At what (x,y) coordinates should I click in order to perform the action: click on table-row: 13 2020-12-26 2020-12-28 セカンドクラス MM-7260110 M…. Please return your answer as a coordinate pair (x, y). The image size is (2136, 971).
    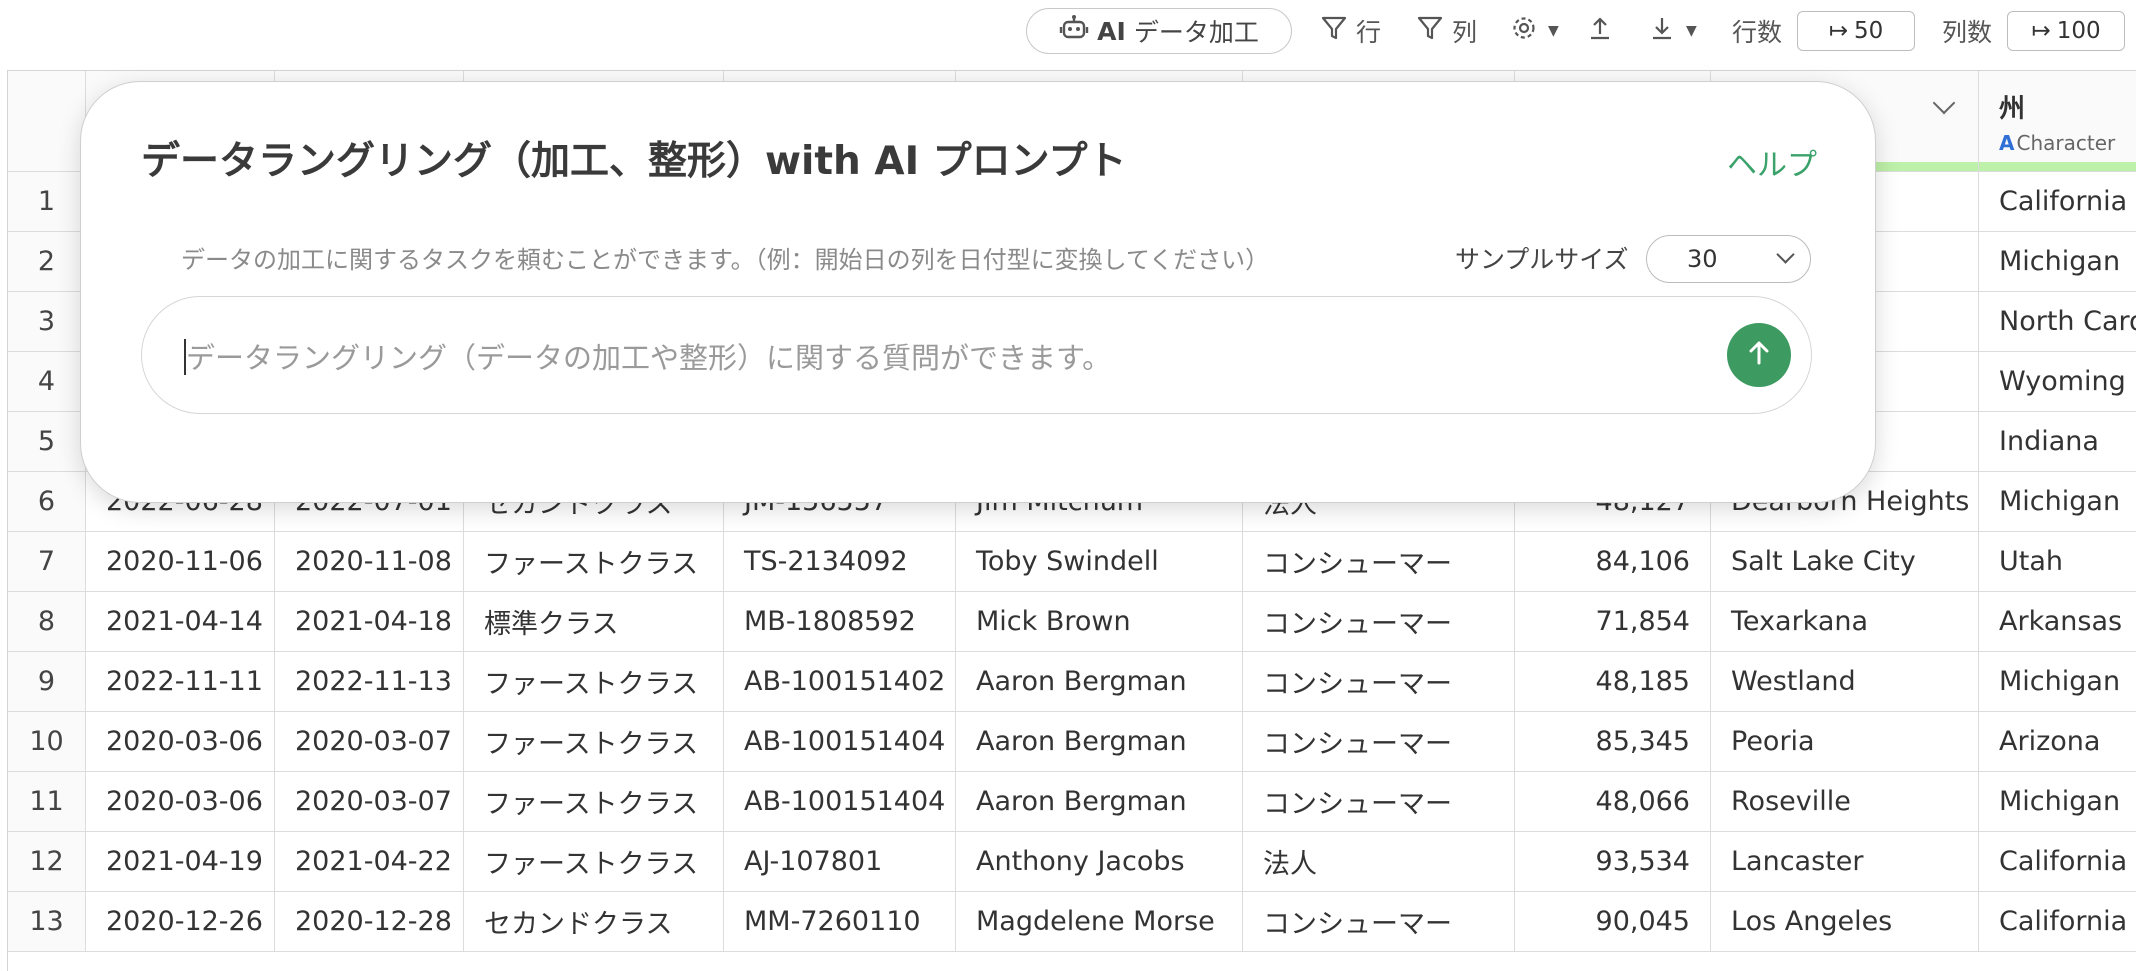
    Looking at the image, I should click on (1072, 922).